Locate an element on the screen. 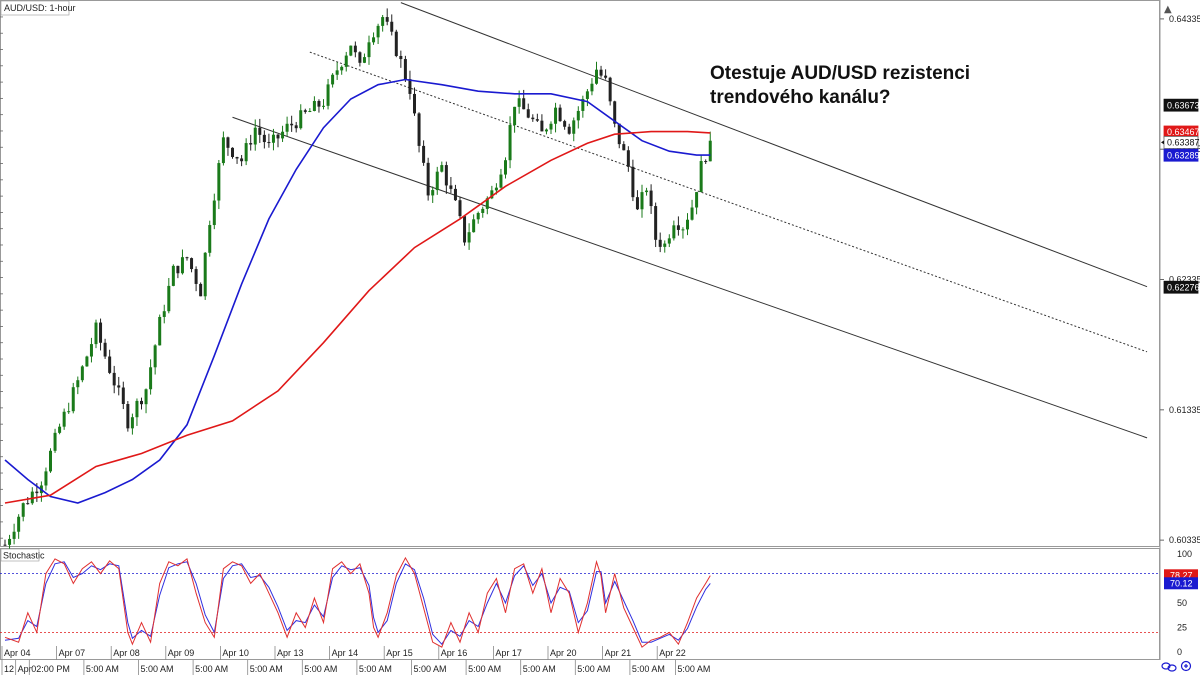  annotation-line-1: Otestuje AUD/USD rezistenci is located at coordinates (840, 73).